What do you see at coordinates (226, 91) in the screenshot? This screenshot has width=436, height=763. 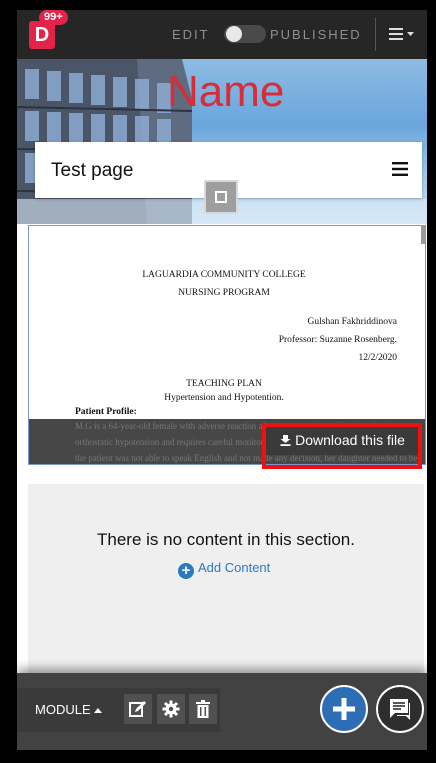 I see `site-name-heading: Name` at bounding box center [226, 91].